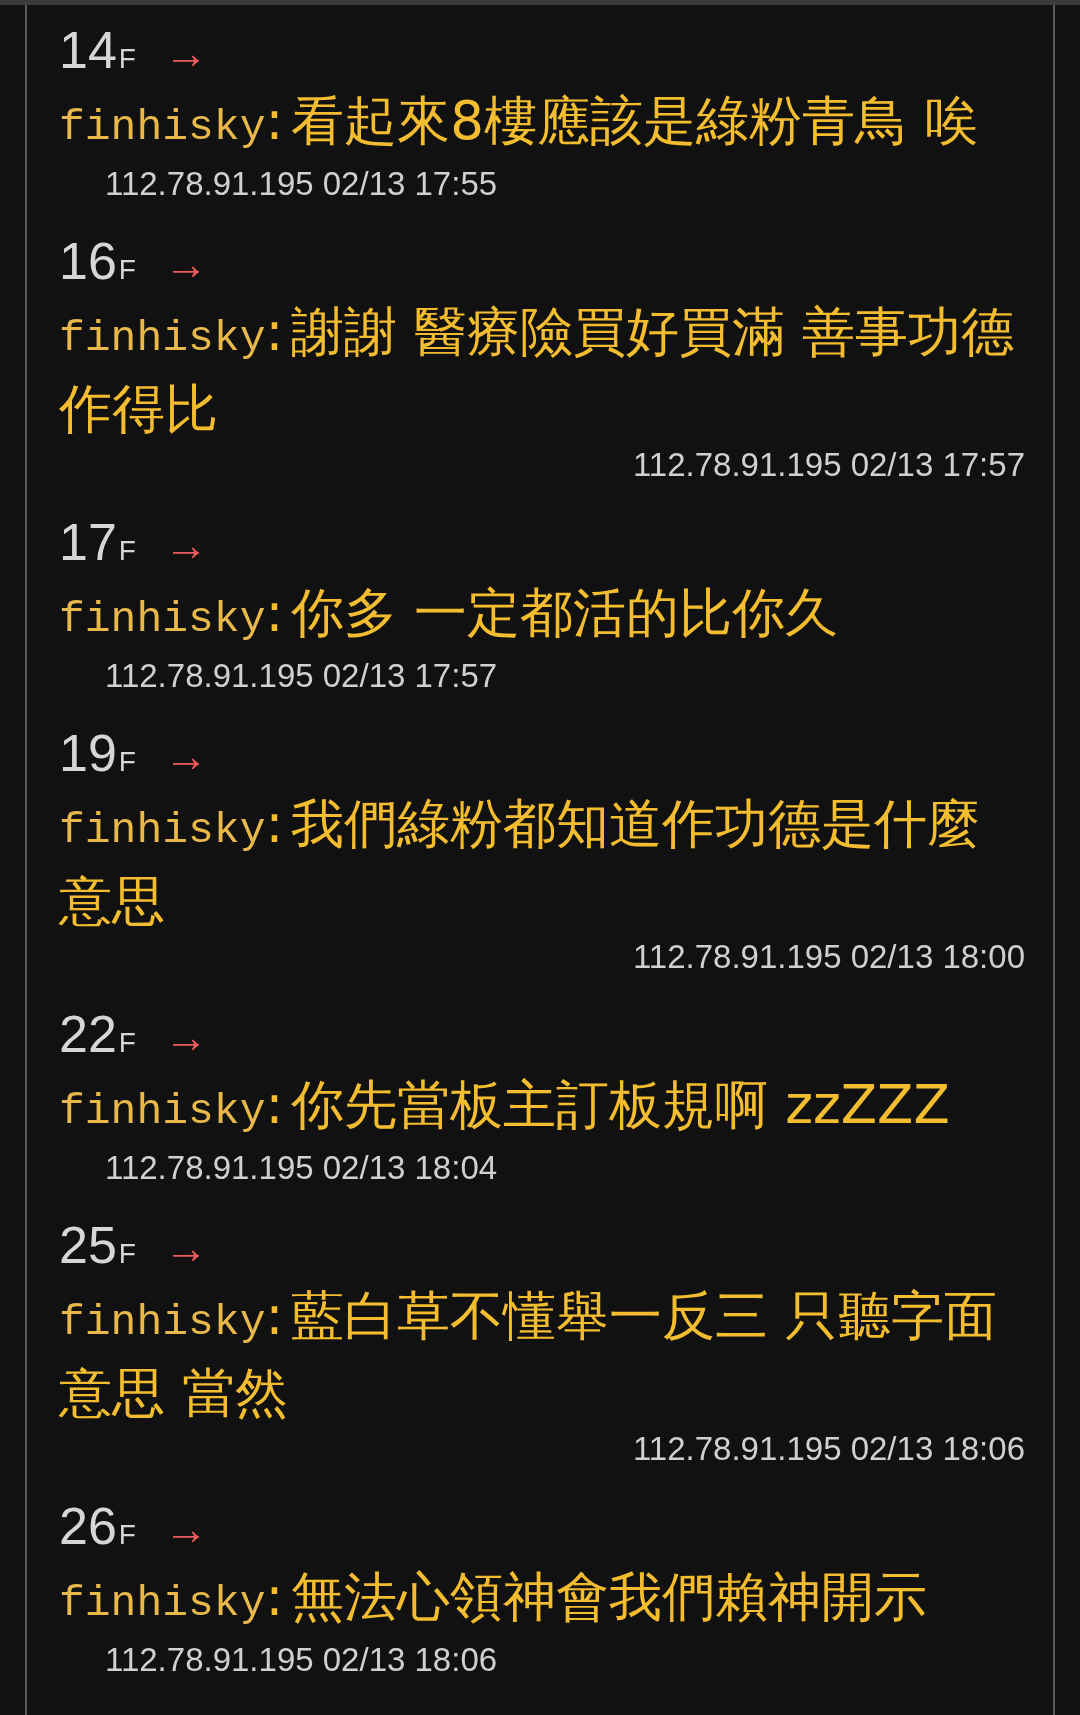 This screenshot has width=1080, height=1715. I want to click on floor-number: 25, so click(88, 1245).